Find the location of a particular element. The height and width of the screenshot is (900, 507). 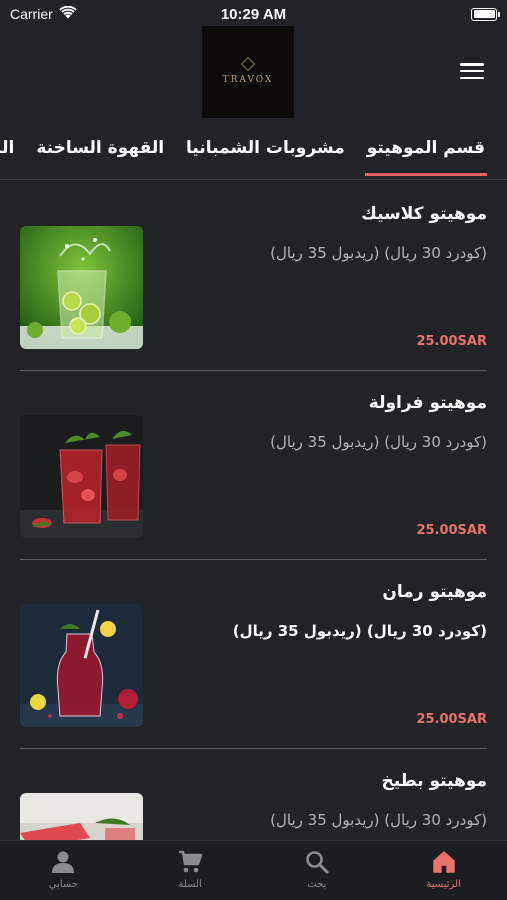

nav-label: السلة is located at coordinates (190, 884).